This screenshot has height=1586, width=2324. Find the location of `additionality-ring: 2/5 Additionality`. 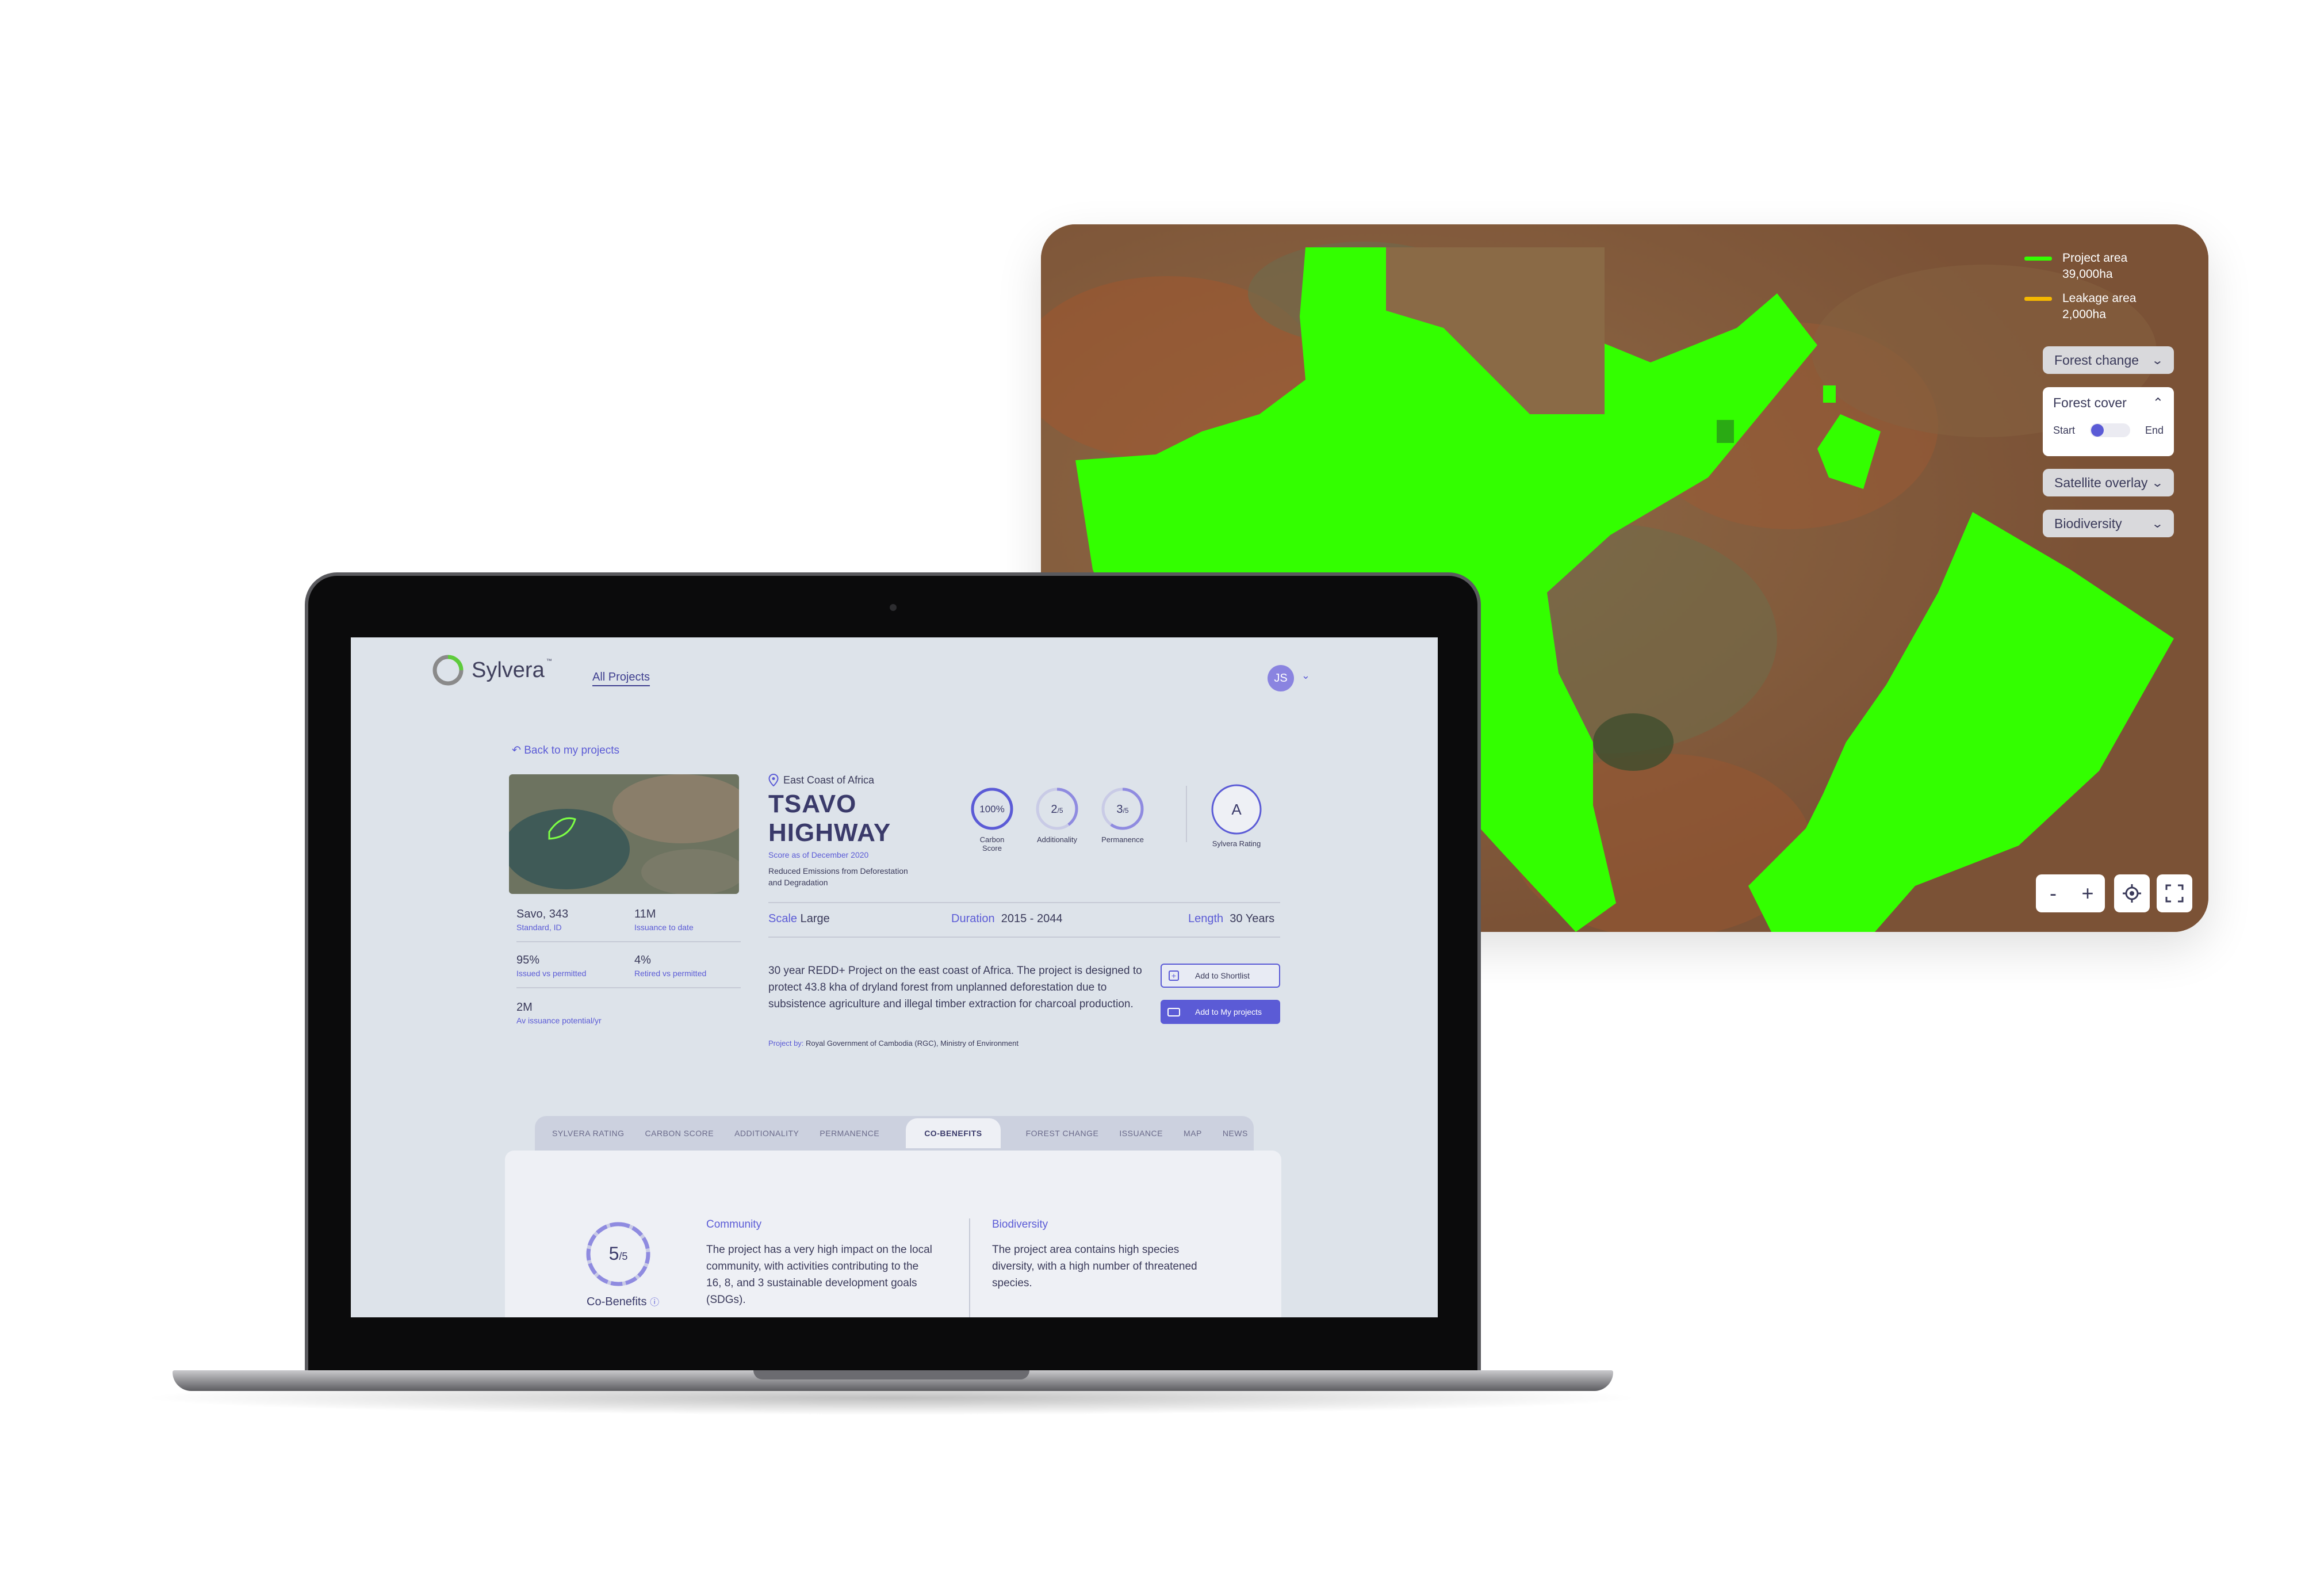

additionality-ring: 2/5 Additionality is located at coordinates (1057, 815).